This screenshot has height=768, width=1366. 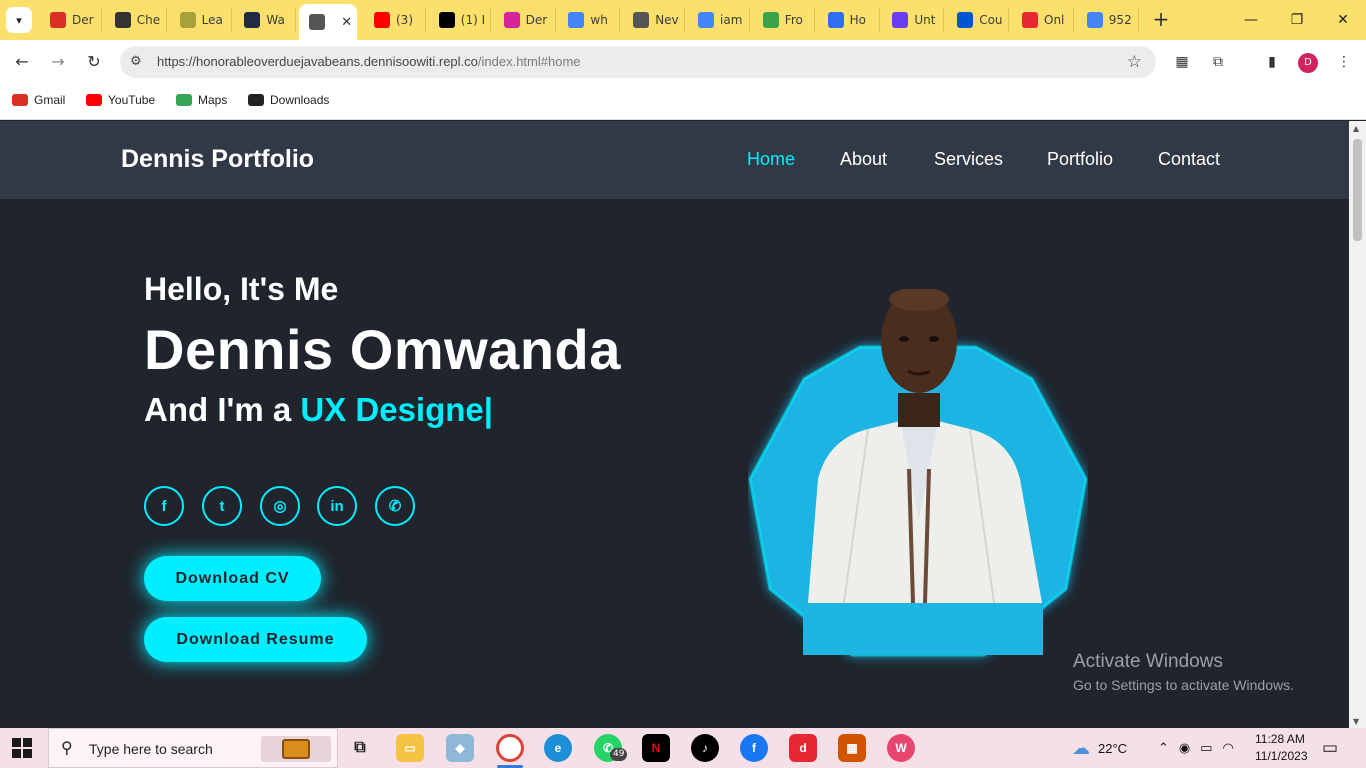 I want to click on wps-icon: W, so click(x=901, y=748).